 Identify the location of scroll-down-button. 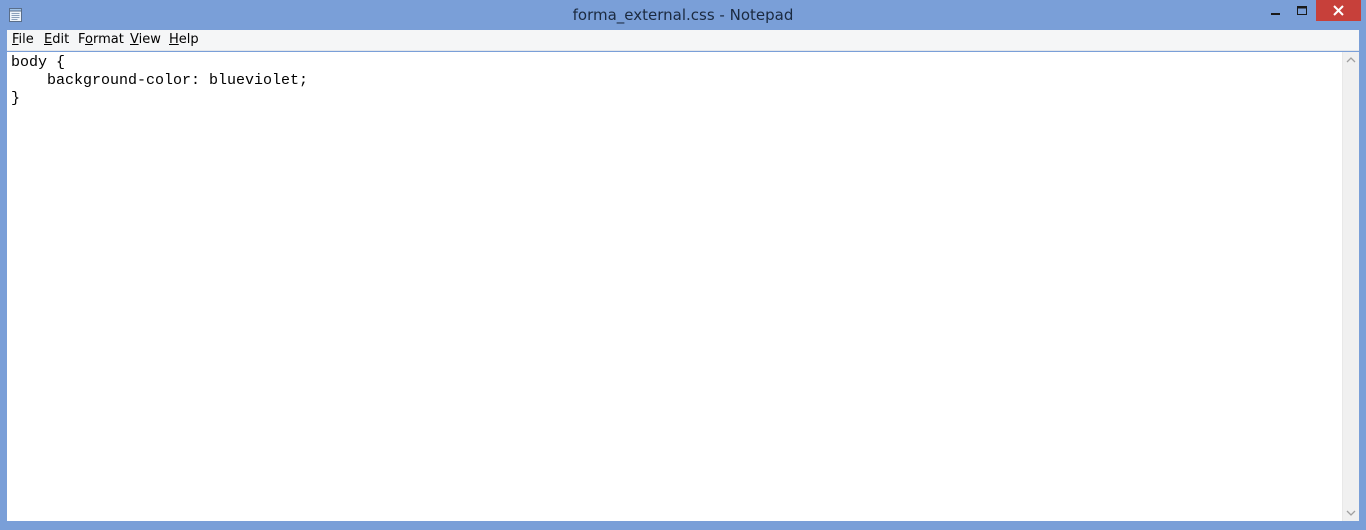
(1351, 512).